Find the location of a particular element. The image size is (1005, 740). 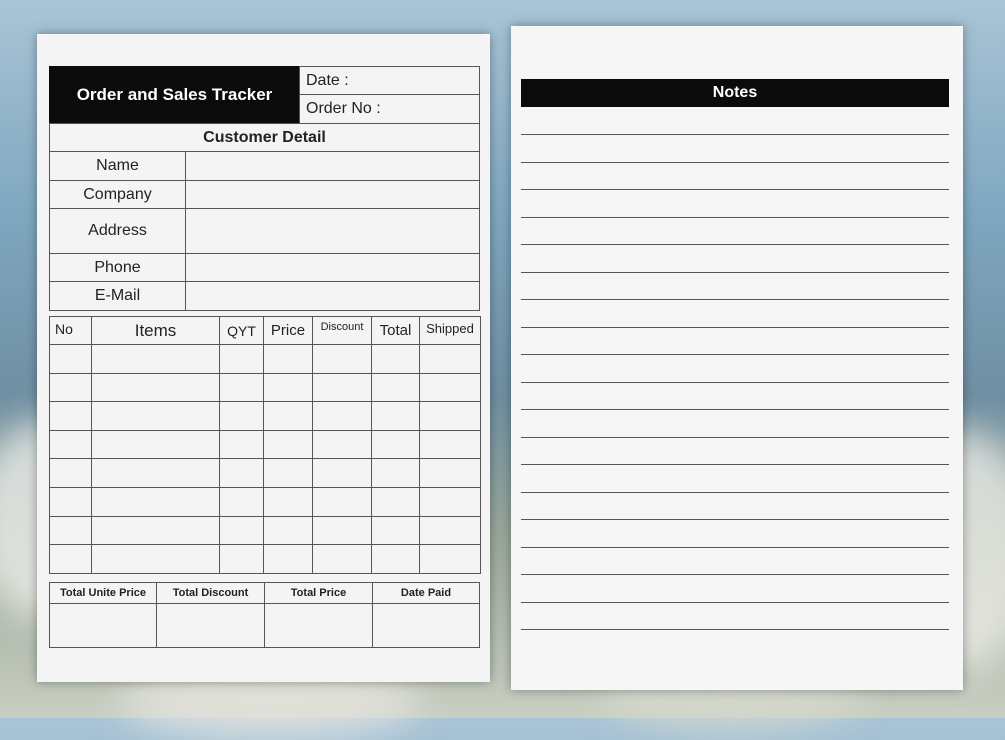

customer-detail-heading: Customer Detail is located at coordinates (264, 137).